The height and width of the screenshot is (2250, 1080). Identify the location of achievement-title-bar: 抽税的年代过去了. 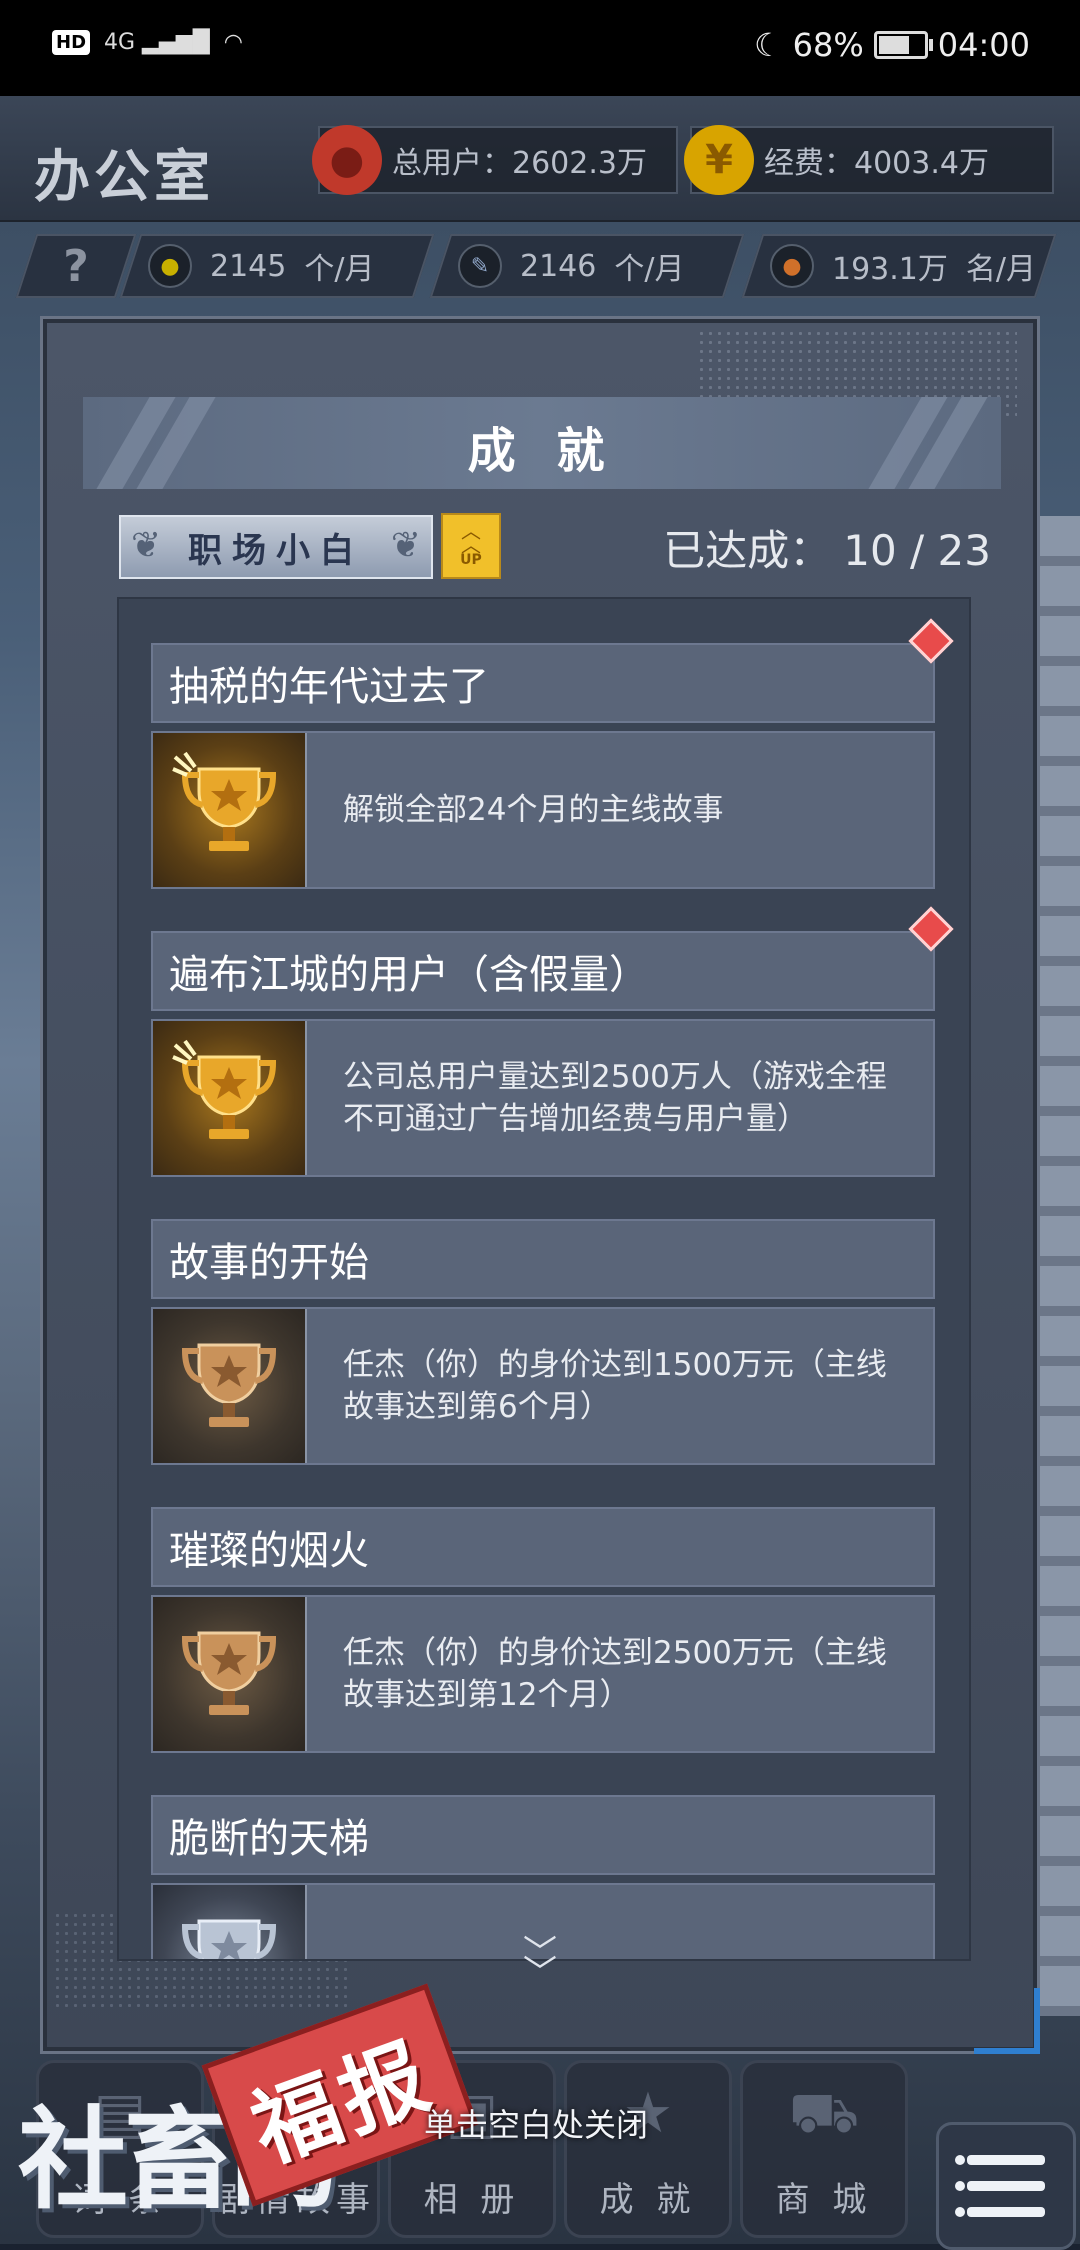
(543, 683).